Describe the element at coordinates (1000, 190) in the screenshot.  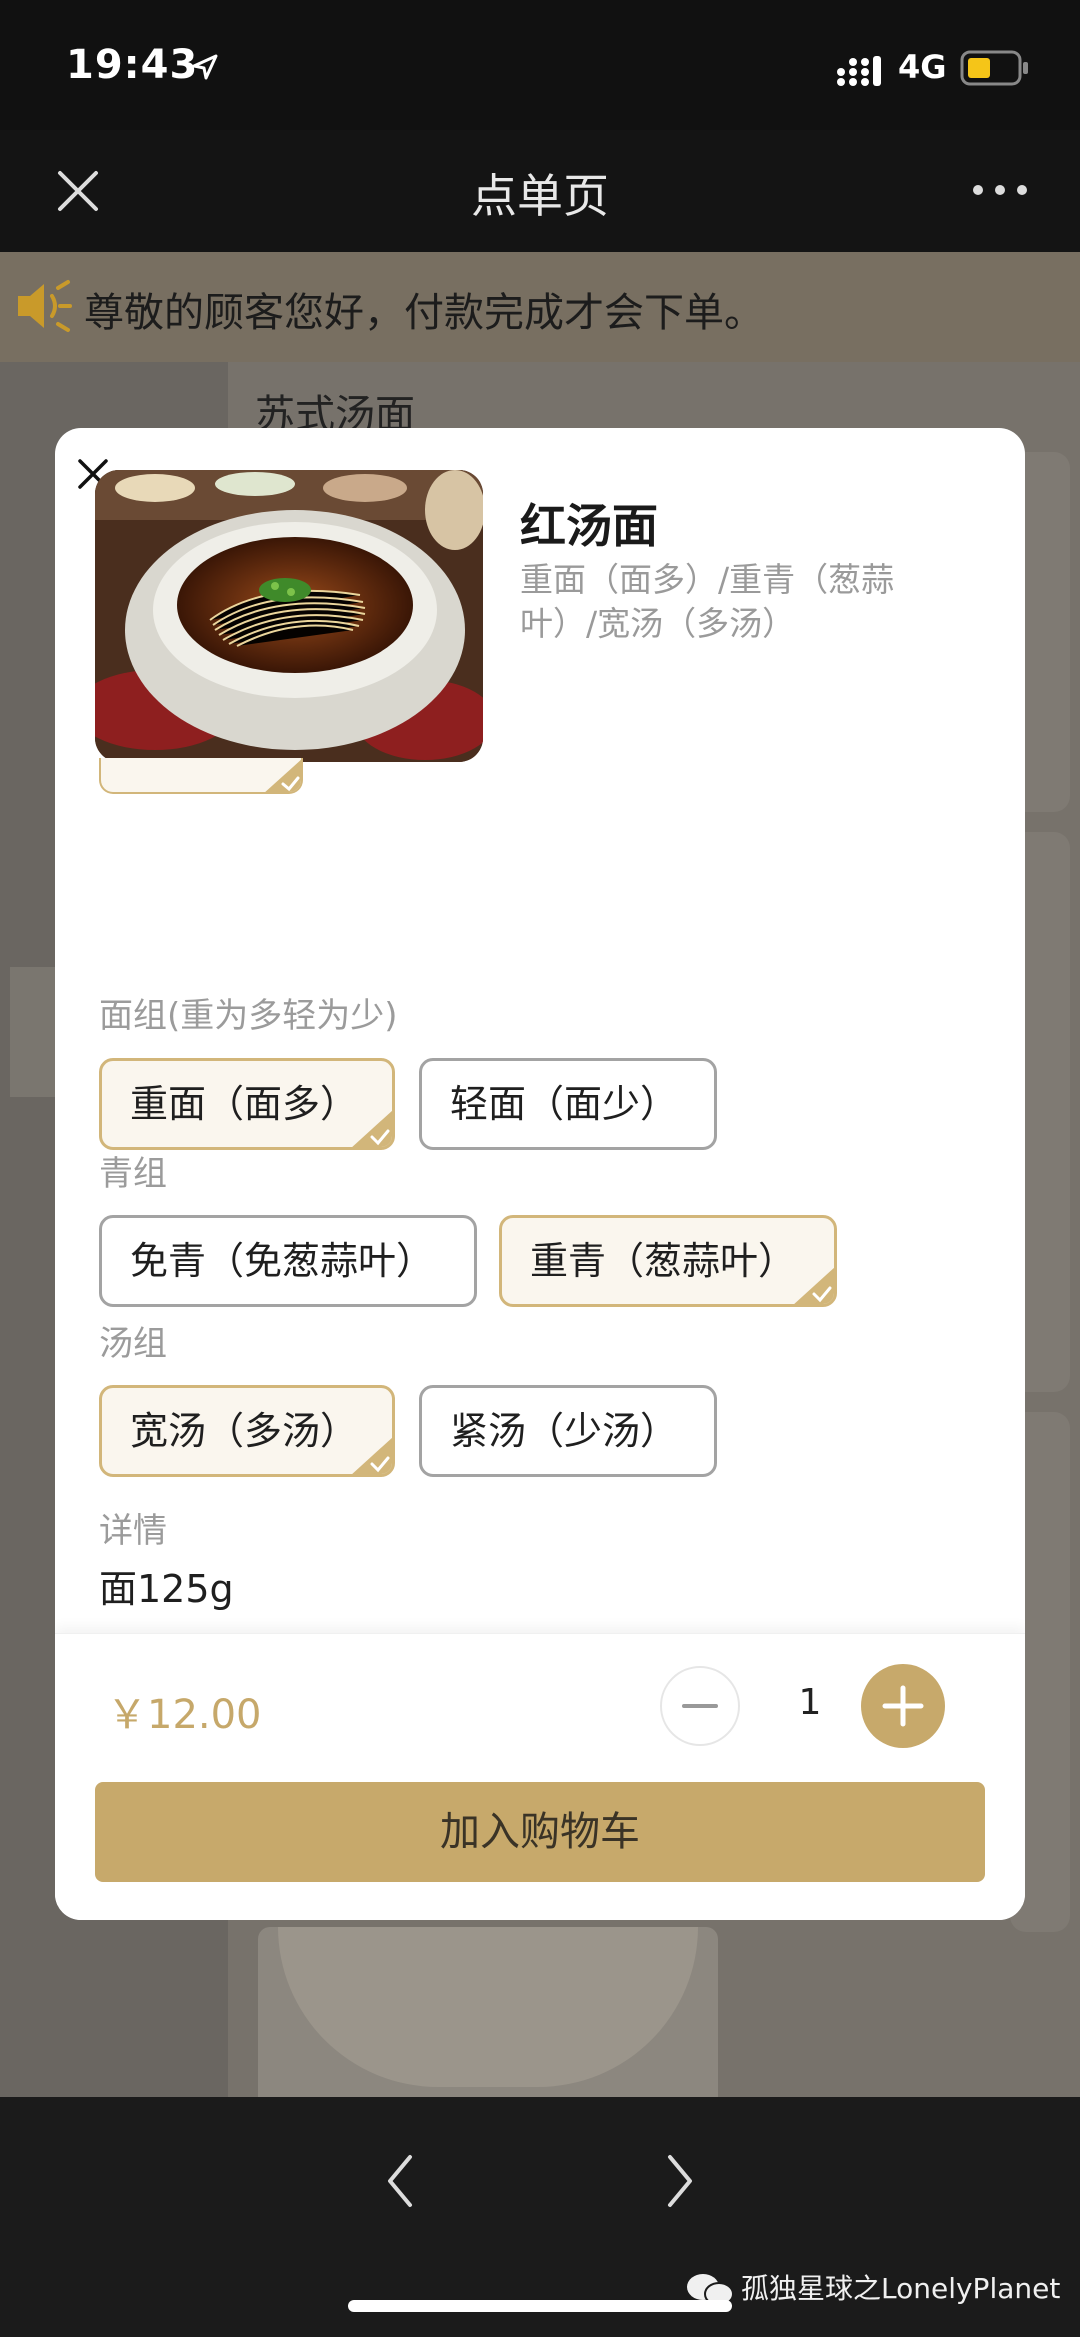
I see `more-icon` at that location.